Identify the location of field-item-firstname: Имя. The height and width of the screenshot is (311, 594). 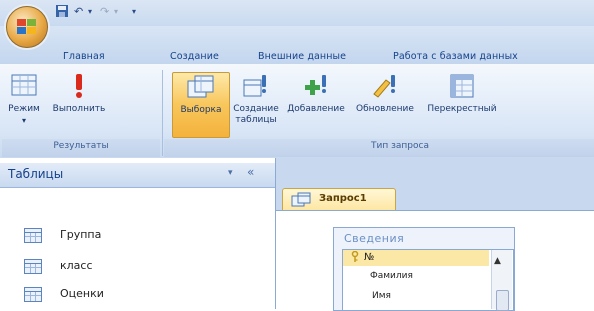
(381, 296).